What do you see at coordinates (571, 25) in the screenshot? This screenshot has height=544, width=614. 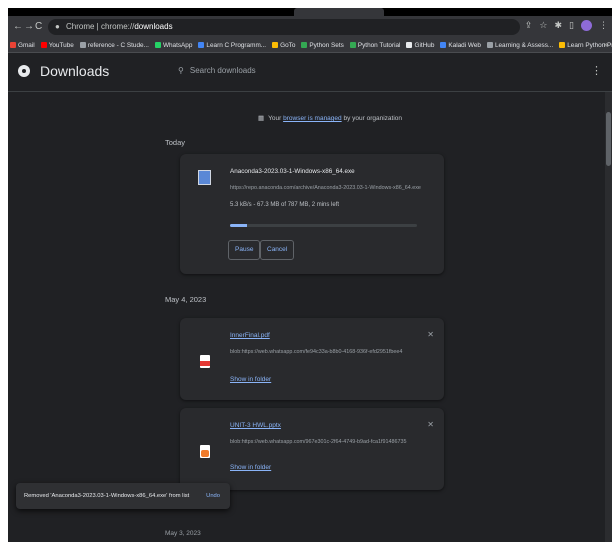 I see `side-panel-icon: ▯` at bounding box center [571, 25].